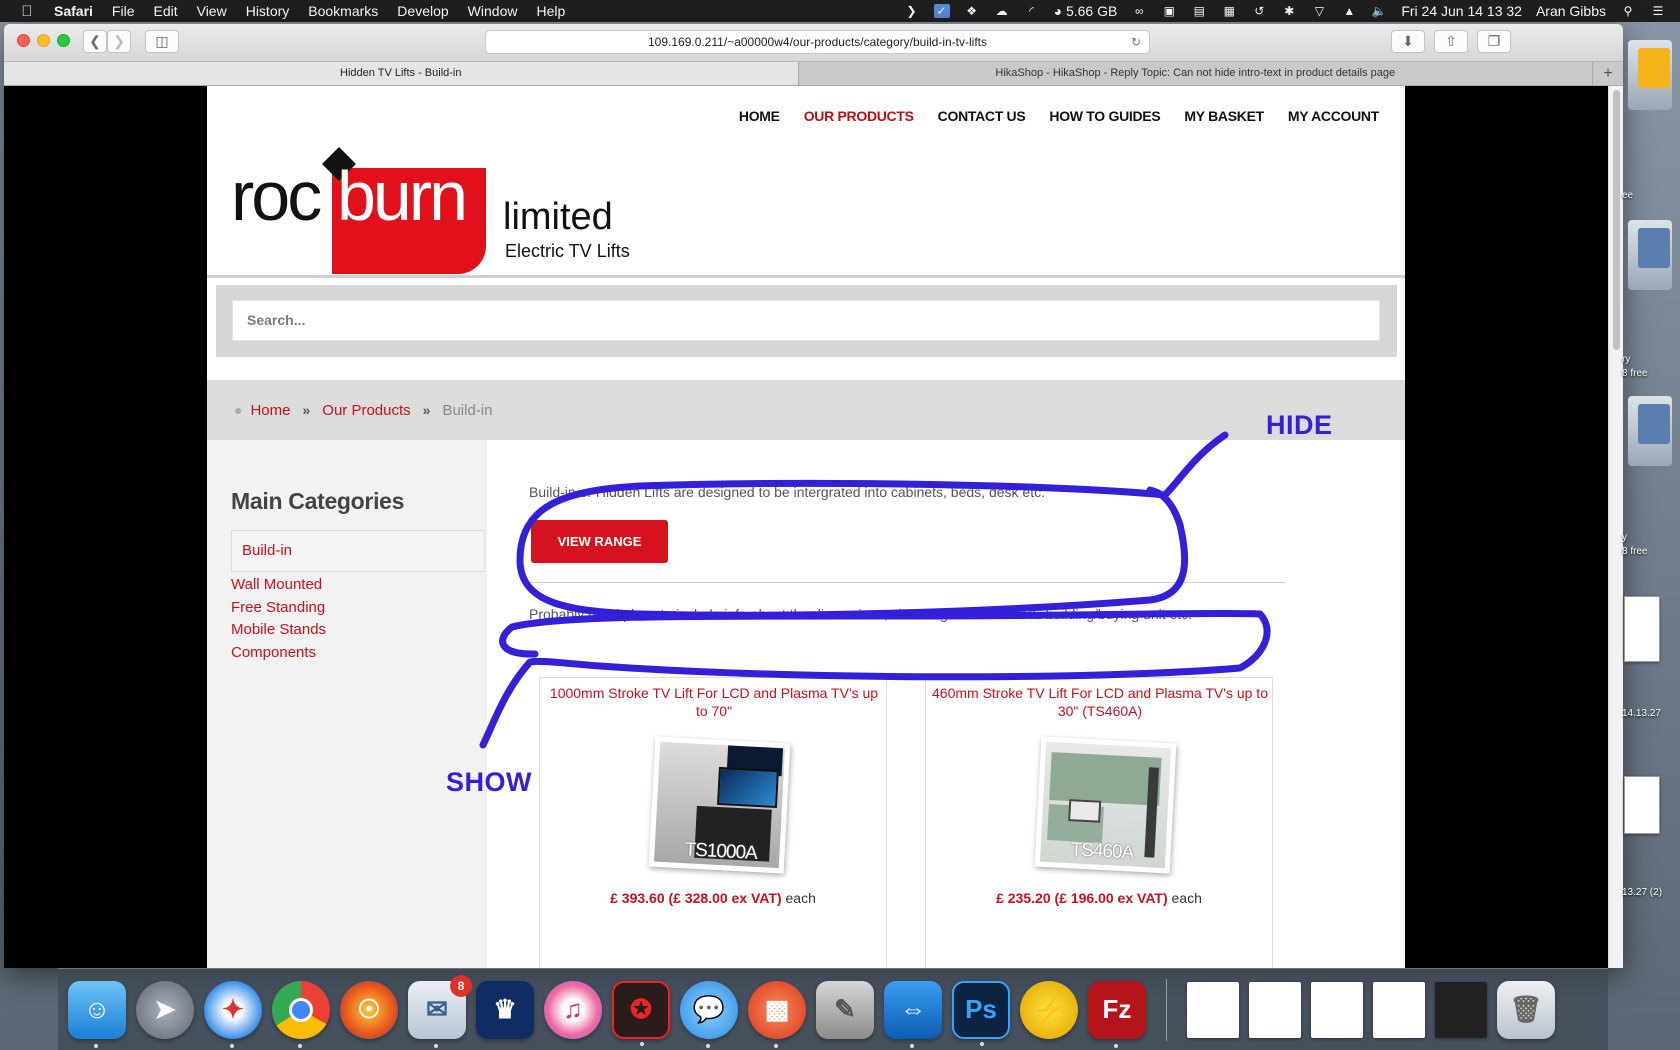 The image size is (1680, 1050). What do you see at coordinates (912, 11) in the screenshot?
I see `chevron-right-icon: ❯` at bounding box center [912, 11].